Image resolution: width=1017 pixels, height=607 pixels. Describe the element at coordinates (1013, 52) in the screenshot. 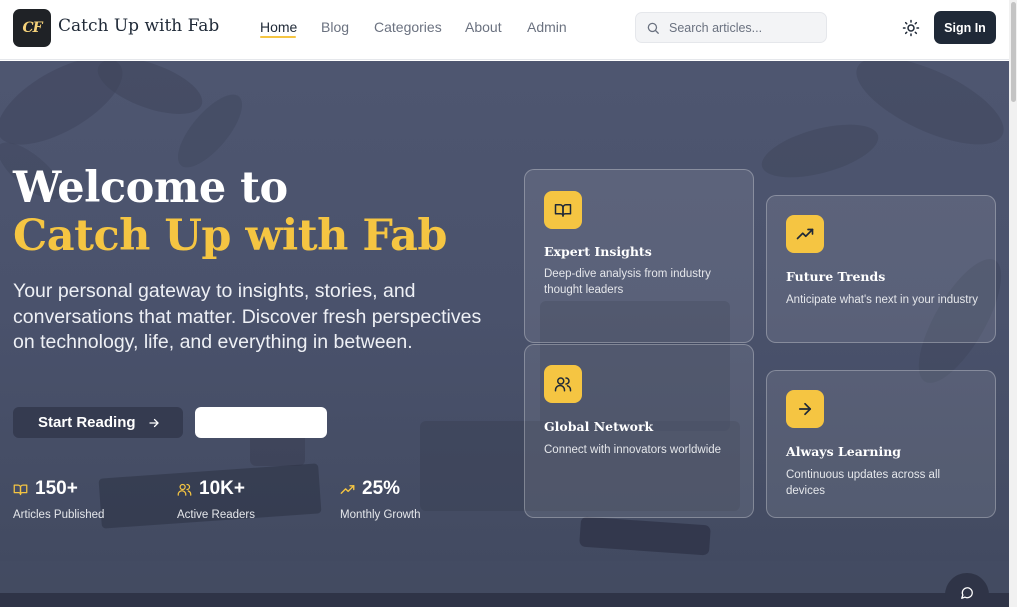

I see `scrollbar-thumb` at that location.